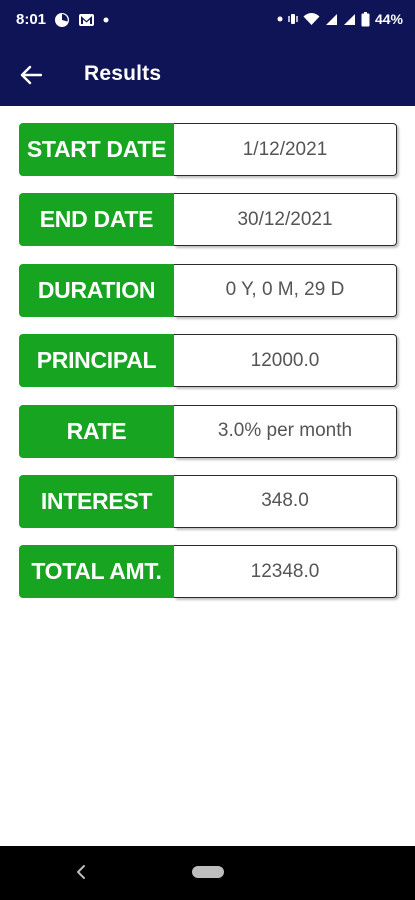 The image size is (415, 900). I want to click on page-title: Results, so click(123, 73).